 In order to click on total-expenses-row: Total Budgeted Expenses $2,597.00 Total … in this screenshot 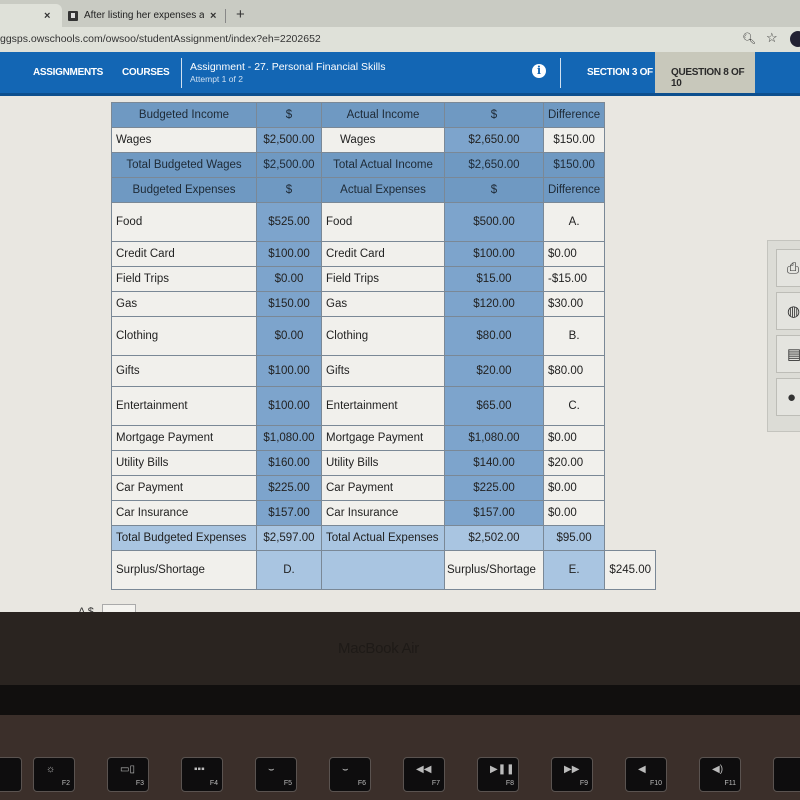, I will do `click(383, 538)`.